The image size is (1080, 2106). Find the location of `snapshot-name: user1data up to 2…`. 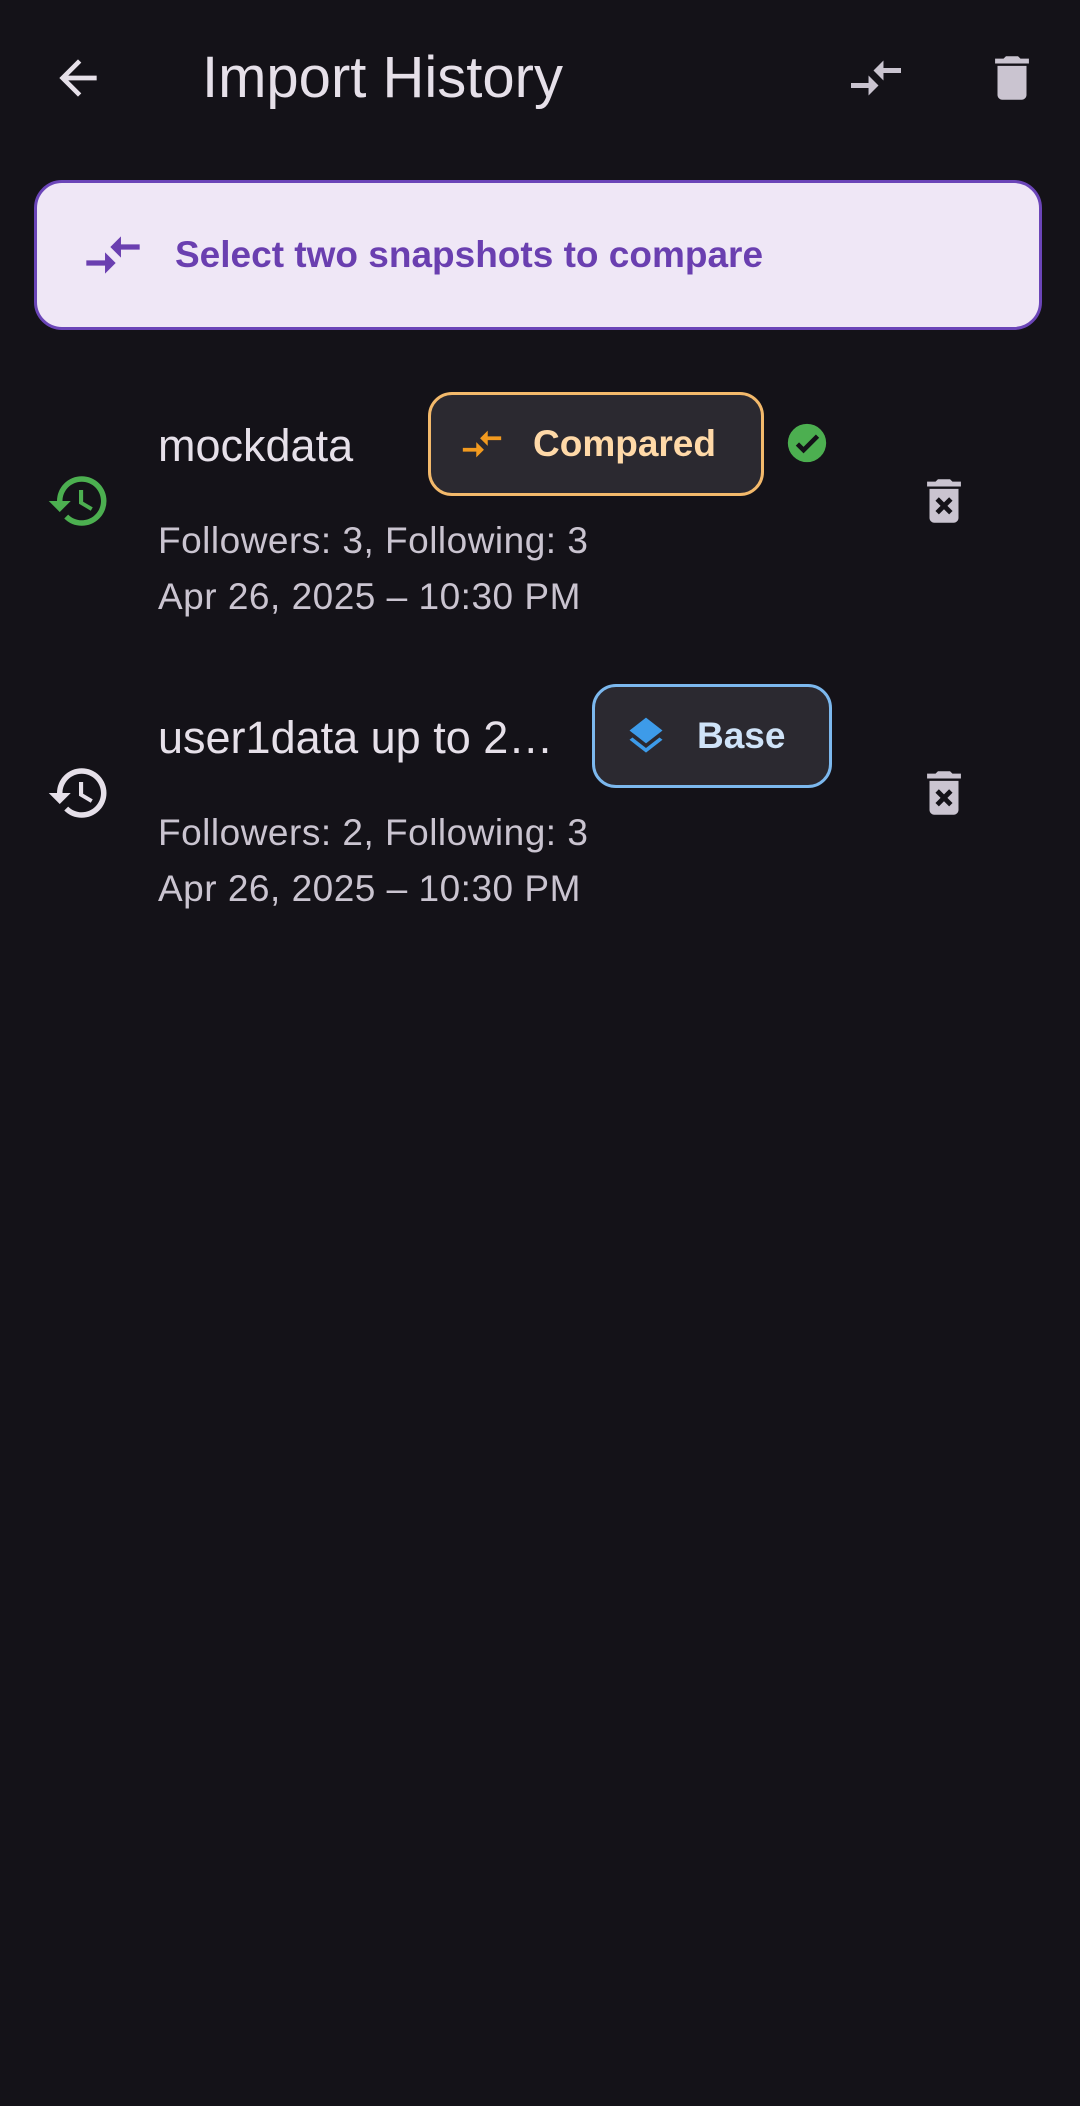

snapshot-name: user1data up to 2… is located at coordinates (356, 737).